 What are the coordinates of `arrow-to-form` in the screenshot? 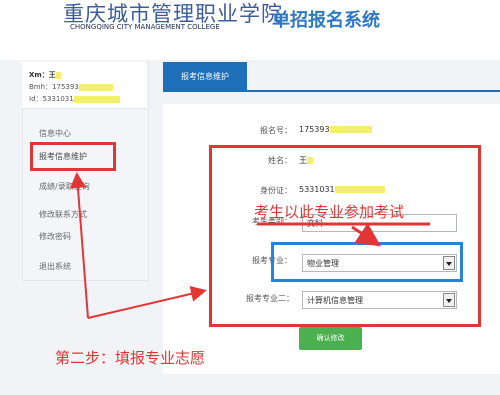 It's located at (147, 302).